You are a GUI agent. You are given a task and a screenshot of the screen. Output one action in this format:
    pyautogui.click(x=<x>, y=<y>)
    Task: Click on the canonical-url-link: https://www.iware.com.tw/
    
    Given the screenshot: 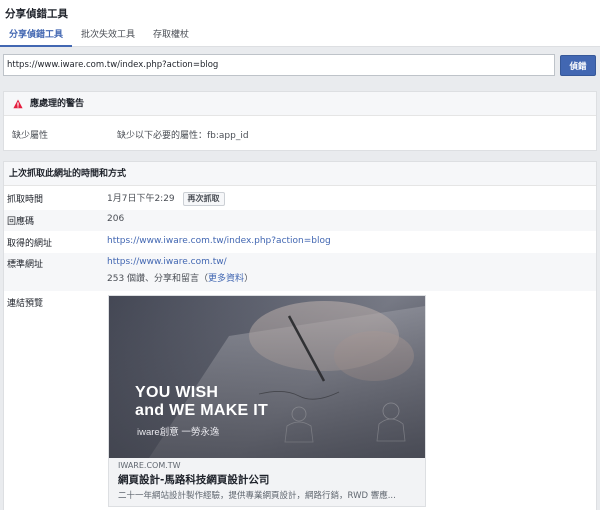 What is the action you would take?
    pyautogui.click(x=167, y=262)
    